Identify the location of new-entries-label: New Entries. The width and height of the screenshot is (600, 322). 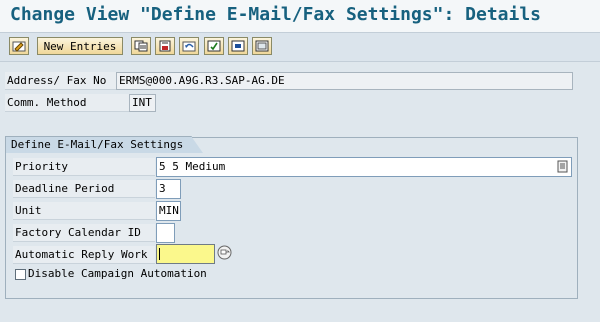
(80, 46).